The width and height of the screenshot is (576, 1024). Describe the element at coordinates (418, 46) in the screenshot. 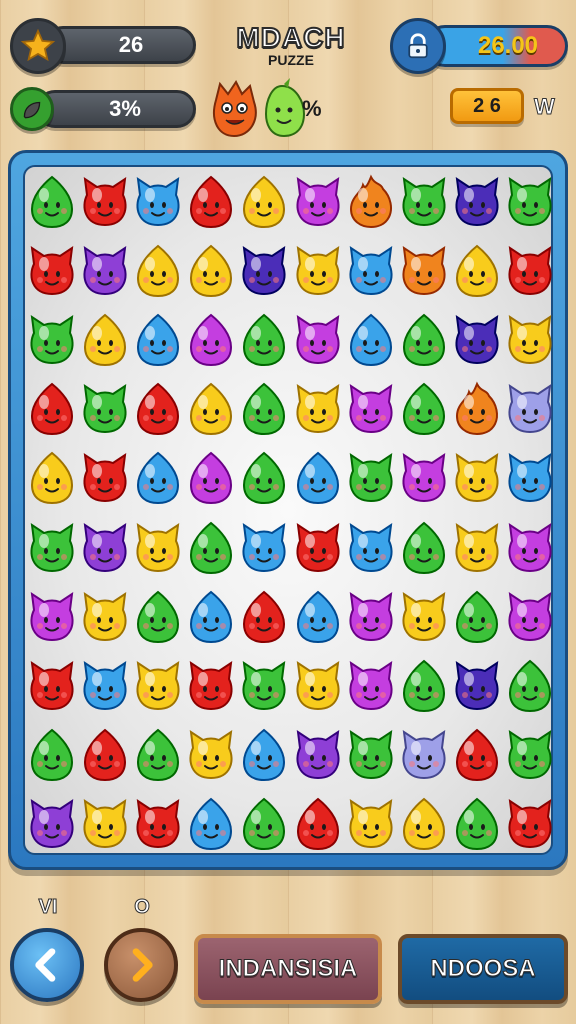

I see `lock-icon` at that location.